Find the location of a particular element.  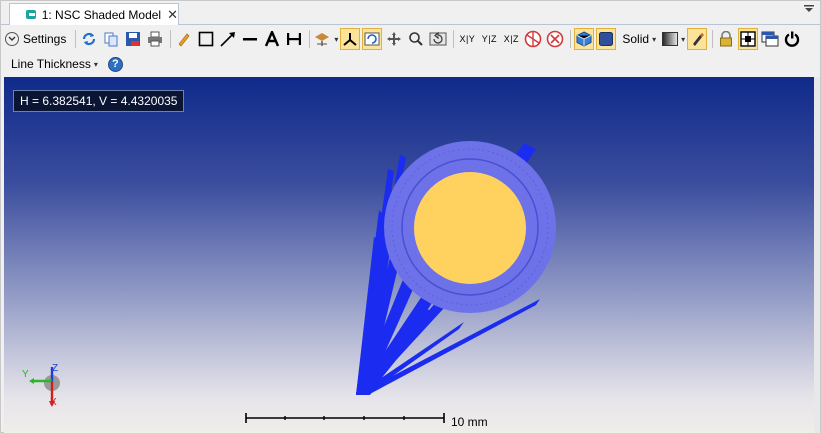

highlight-button is located at coordinates (697, 39).